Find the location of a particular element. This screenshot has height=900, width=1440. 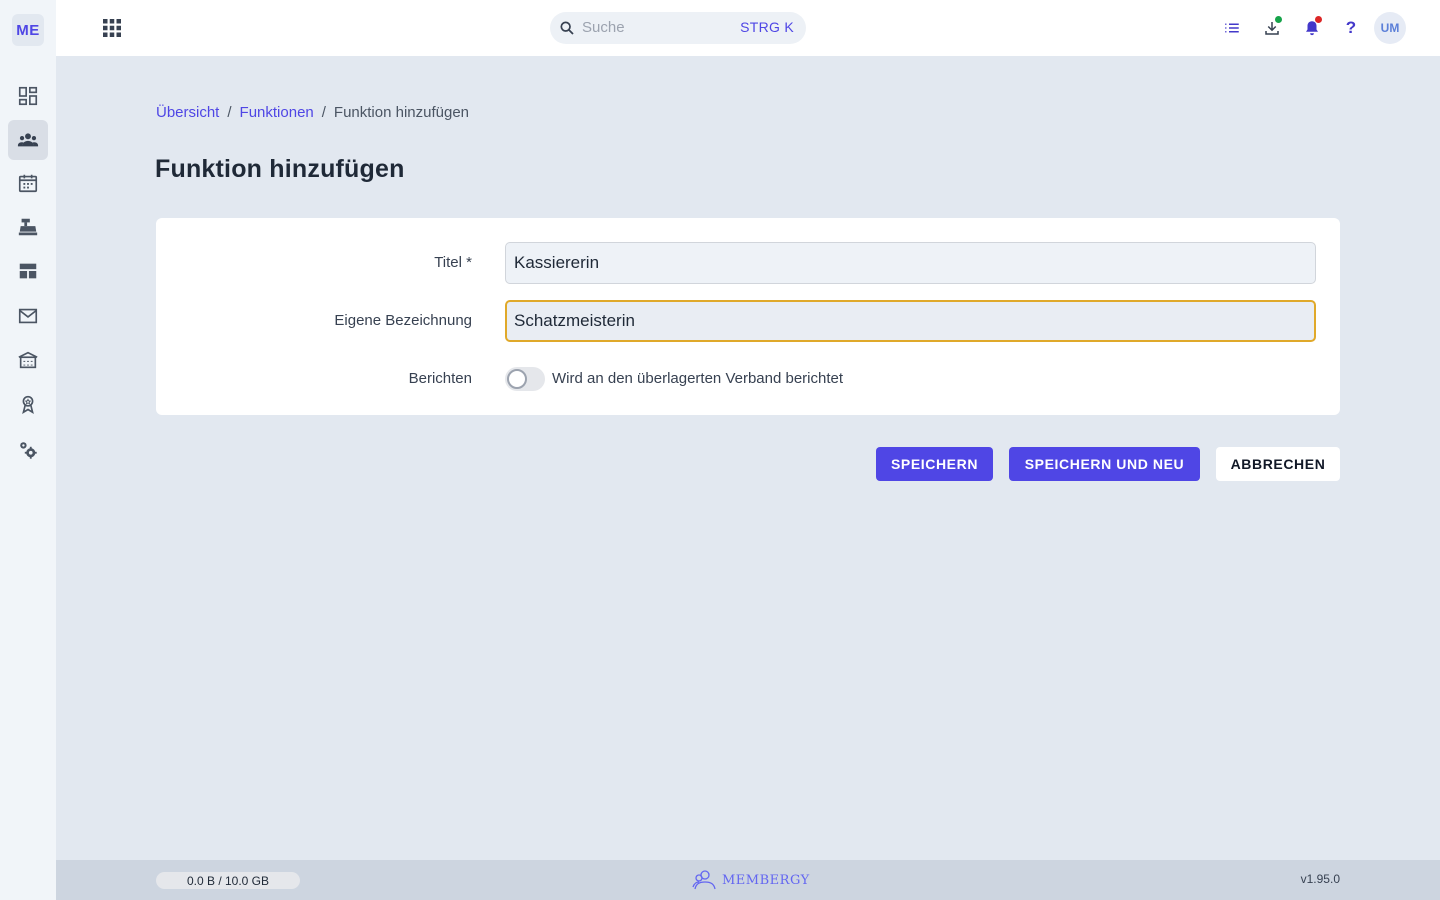

report-toggle is located at coordinates (525, 379).